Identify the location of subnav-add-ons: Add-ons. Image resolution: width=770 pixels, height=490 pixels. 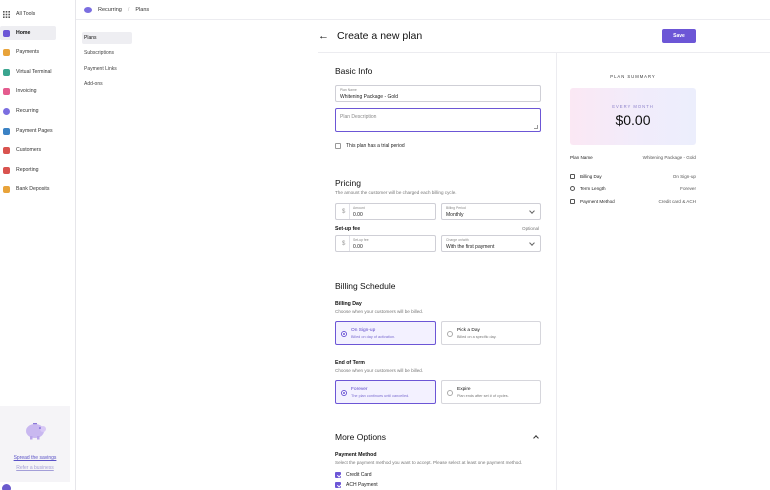
(107, 84).